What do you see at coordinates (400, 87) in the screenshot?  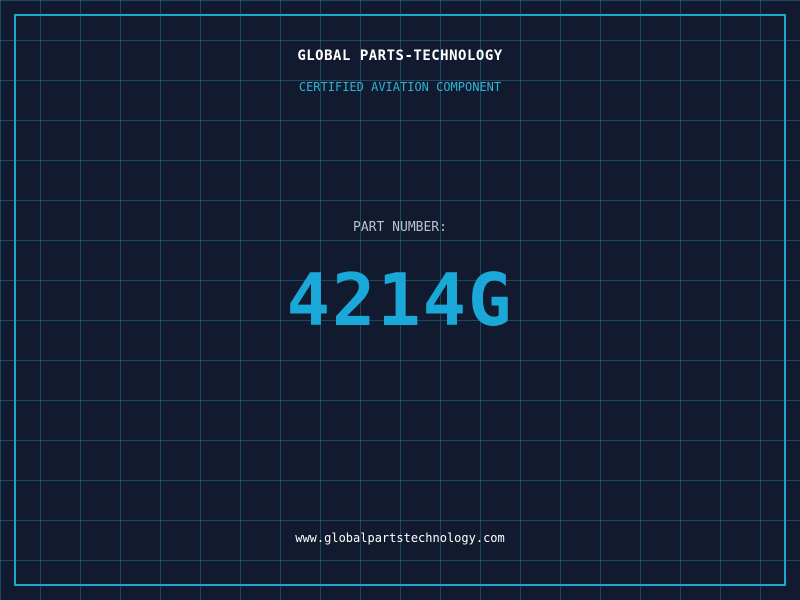 I see `certification-subtitle: CERTIFIED AVIATION COMPONENT` at bounding box center [400, 87].